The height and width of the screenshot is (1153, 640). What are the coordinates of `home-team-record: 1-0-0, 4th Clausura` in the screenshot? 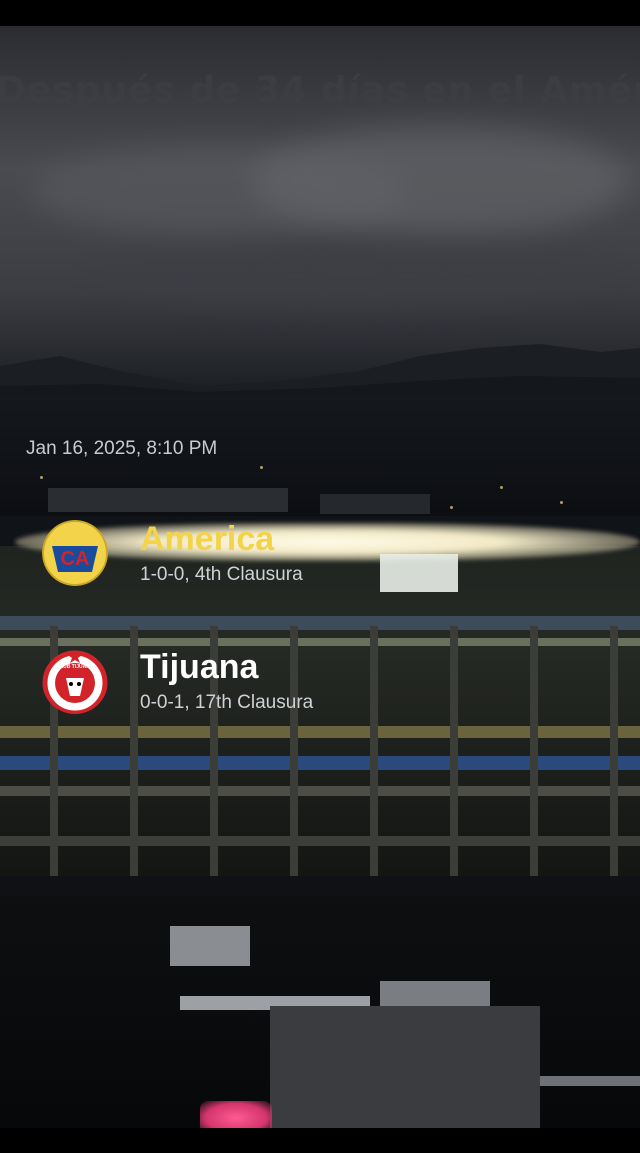 It's located at (221, 574).